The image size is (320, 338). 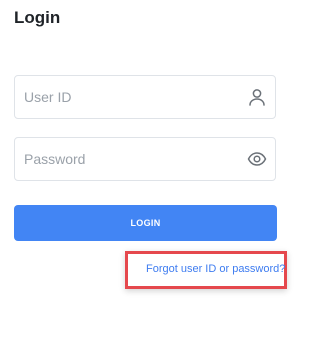 What do you see at coordinates (257, 97) in the screenshot?
I see `user-icon` at bounding box center [257, 97].